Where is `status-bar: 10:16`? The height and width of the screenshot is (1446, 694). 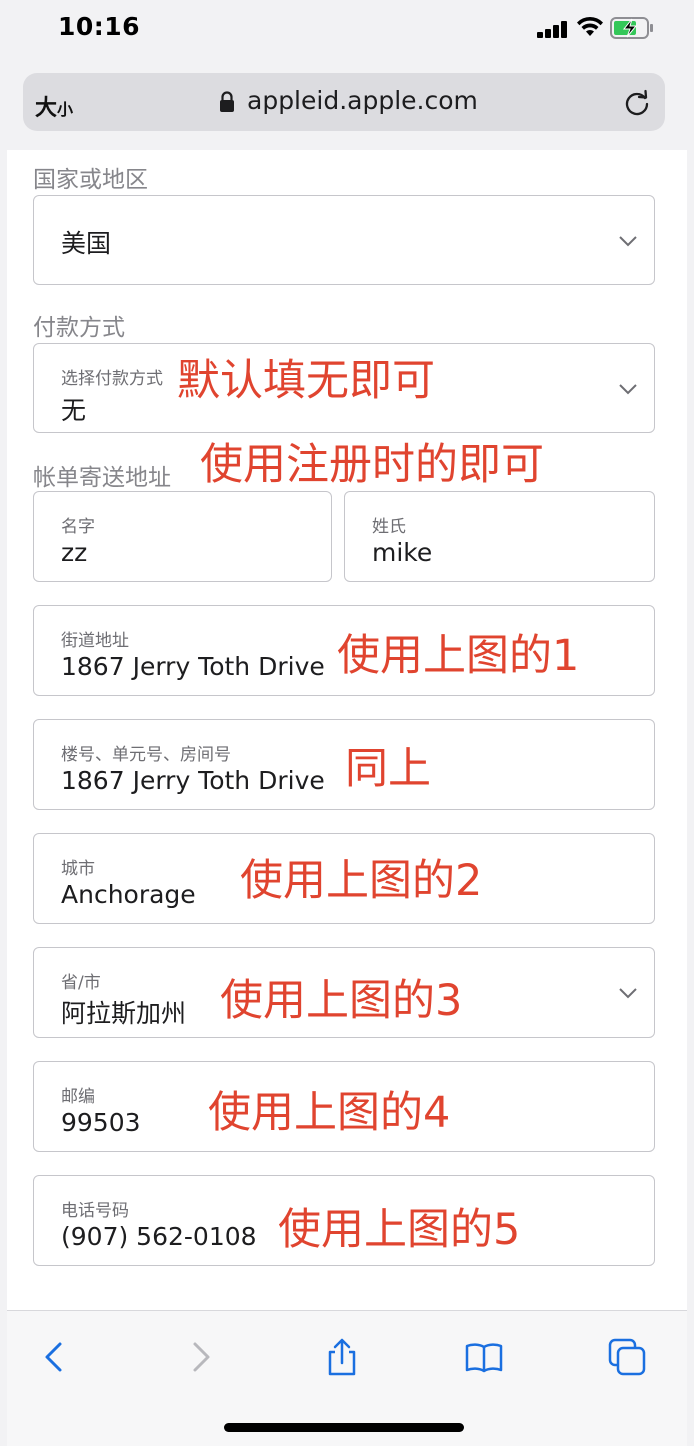
status-bar: 10:16 is located at coordinates (347, 30).